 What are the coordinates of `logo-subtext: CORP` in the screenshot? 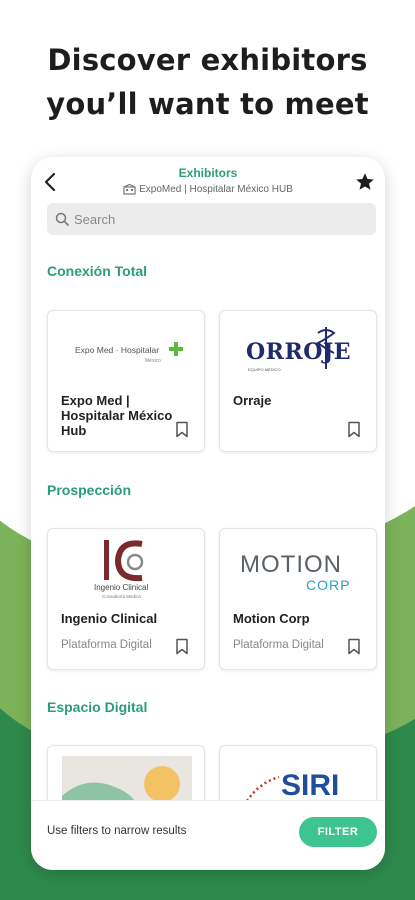 It's located at (328, 585).